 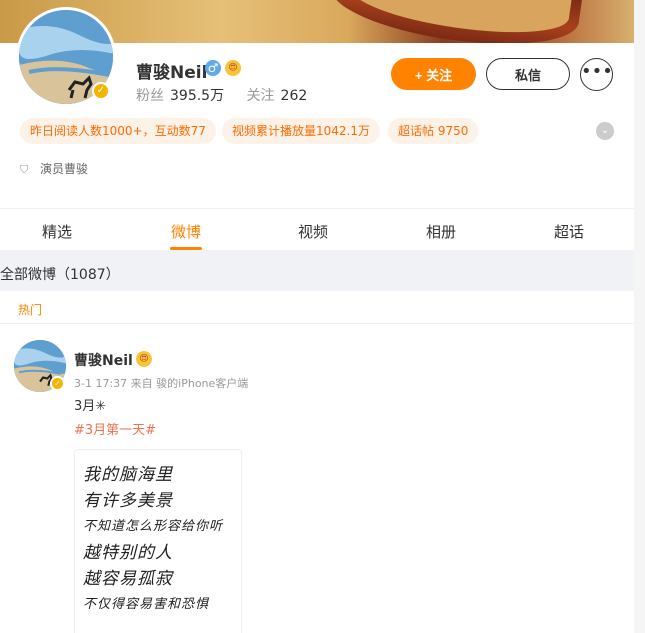 What do you see at coordinates (24, 169) in the screenshot?
I see `shield-icon: ⛉` at bounding box center [24, 169].